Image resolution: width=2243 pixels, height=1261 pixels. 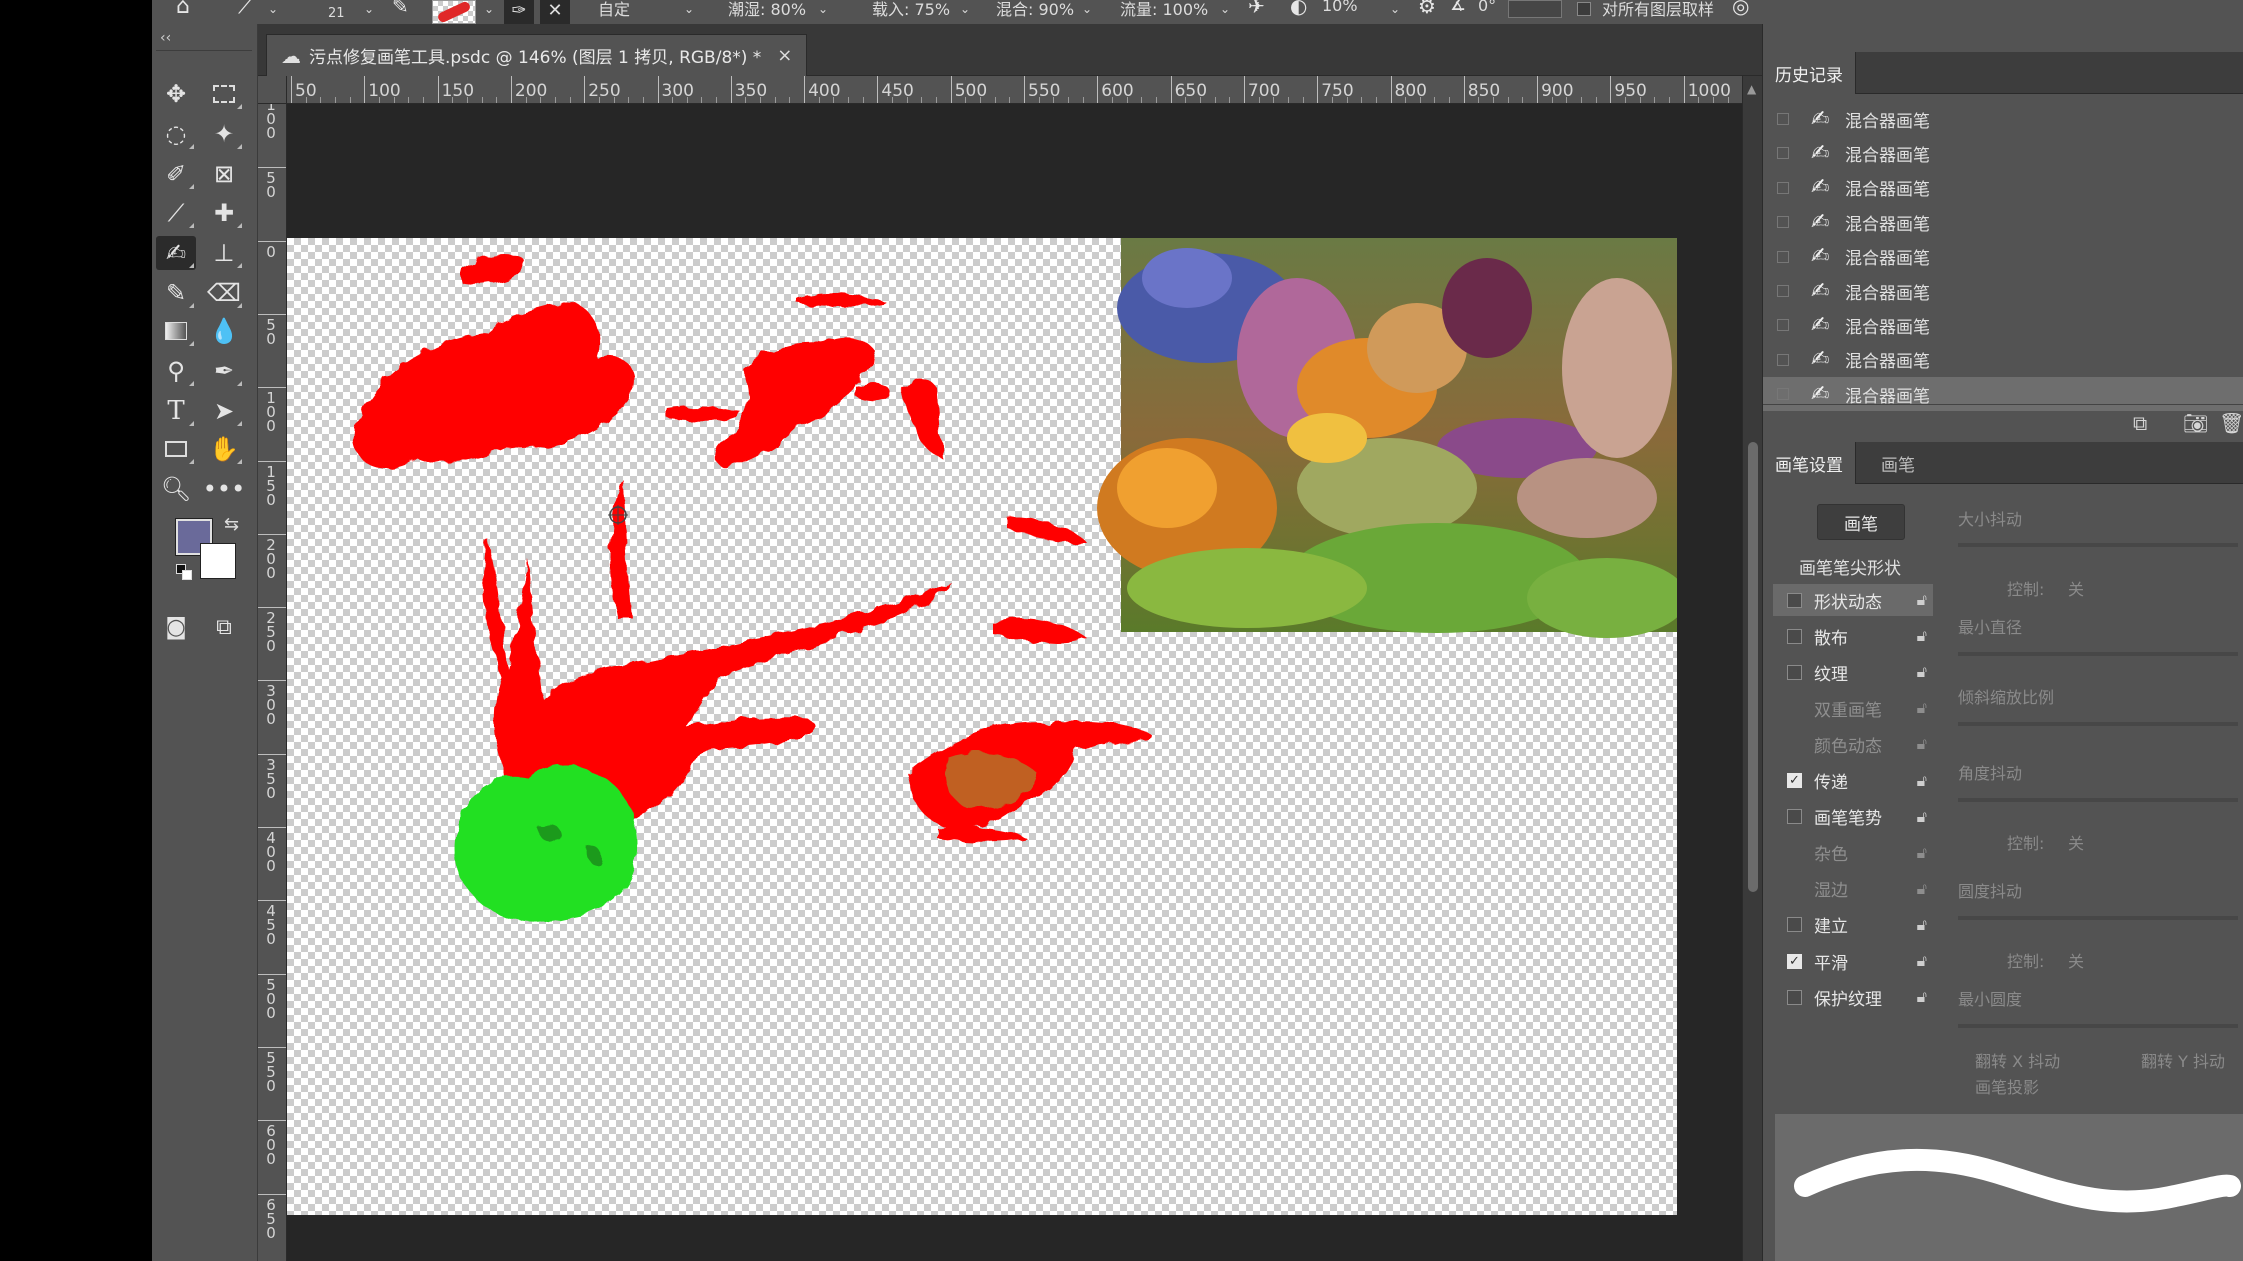 What do you see at coordinates (1853, 781) in the screenshot?
I see `brush-option-item: ✓ 传递 🔓︎` at bounding box center [1853, 781].